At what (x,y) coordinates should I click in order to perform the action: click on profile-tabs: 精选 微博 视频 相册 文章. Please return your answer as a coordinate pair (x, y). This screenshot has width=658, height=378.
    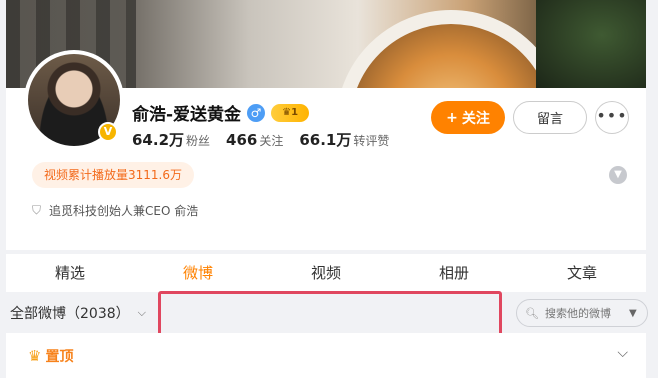
    Looking at the image, I should click on (326, 273).